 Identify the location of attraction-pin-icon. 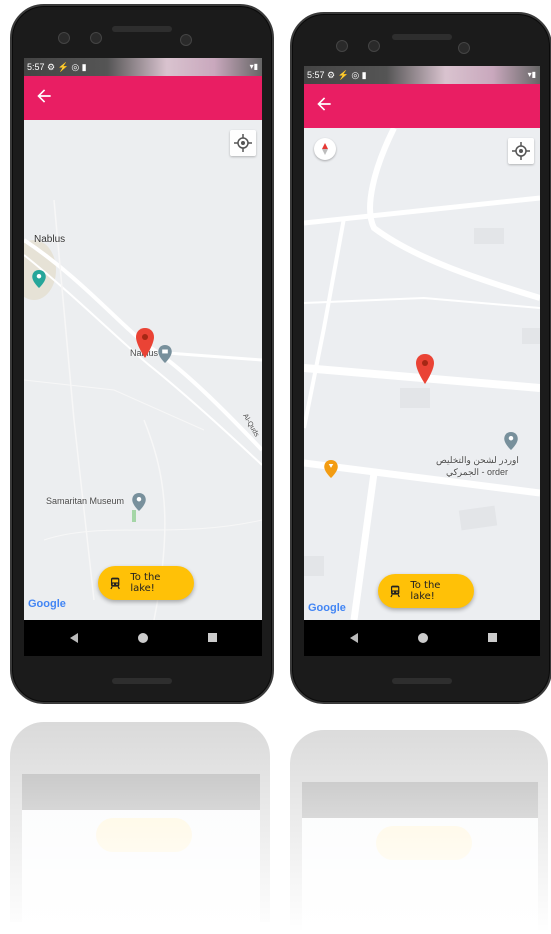
(39, 279).